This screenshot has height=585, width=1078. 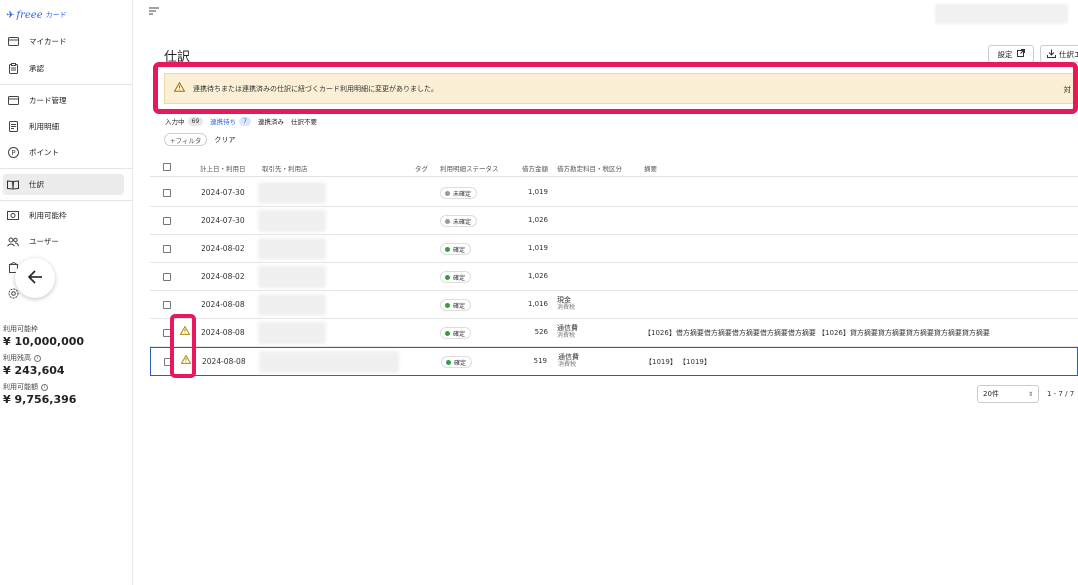 I want to click on col-amount: 借方金額, so click(x=535, y=168).